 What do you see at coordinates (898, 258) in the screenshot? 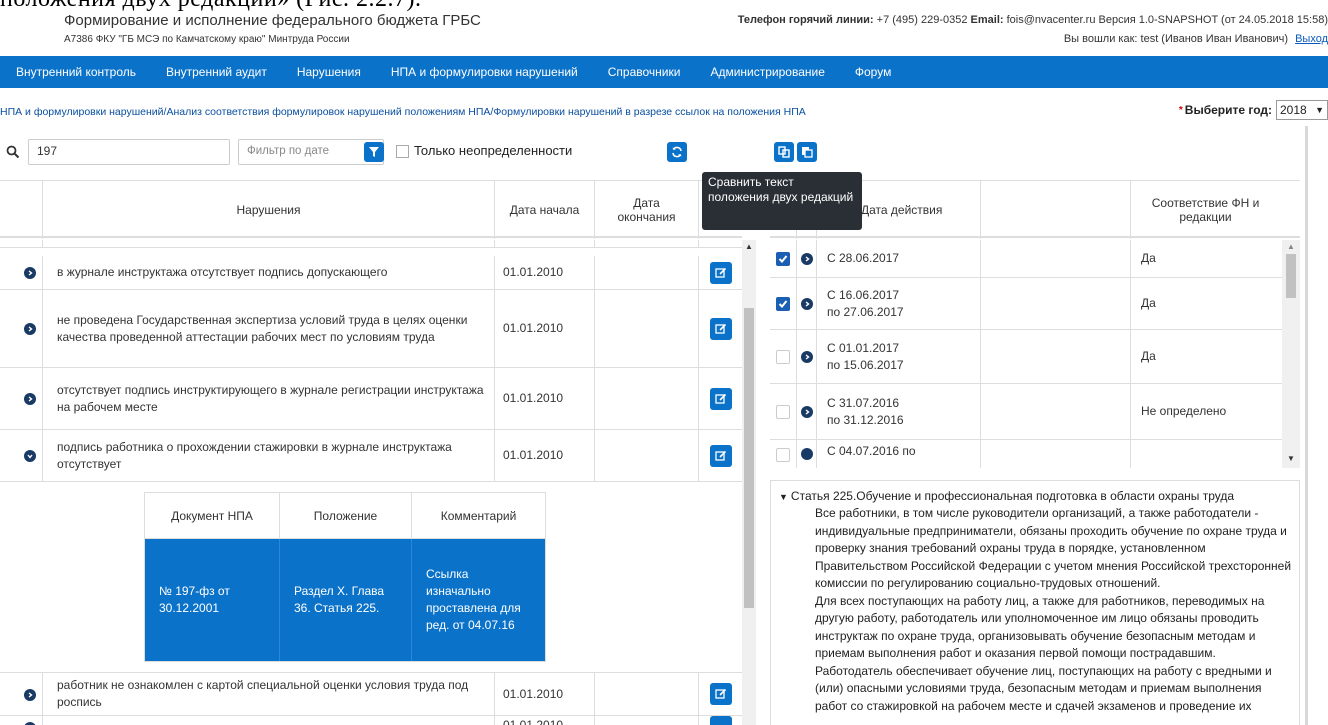
I see `edition-date: С 28.06.2017` at bounding box center [898, 258].